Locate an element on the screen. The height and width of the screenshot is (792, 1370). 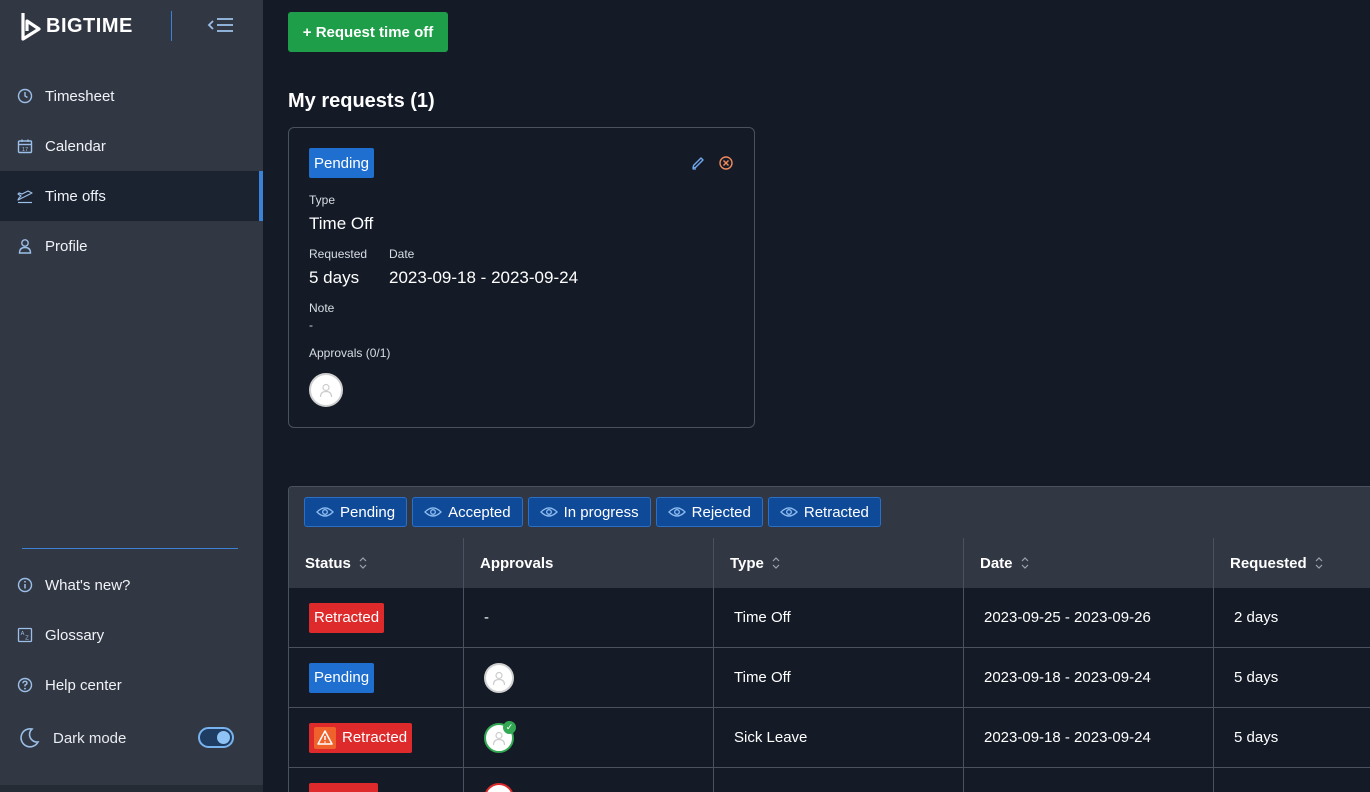
calendar-icon: 17 is located at coordinates (25, 146).